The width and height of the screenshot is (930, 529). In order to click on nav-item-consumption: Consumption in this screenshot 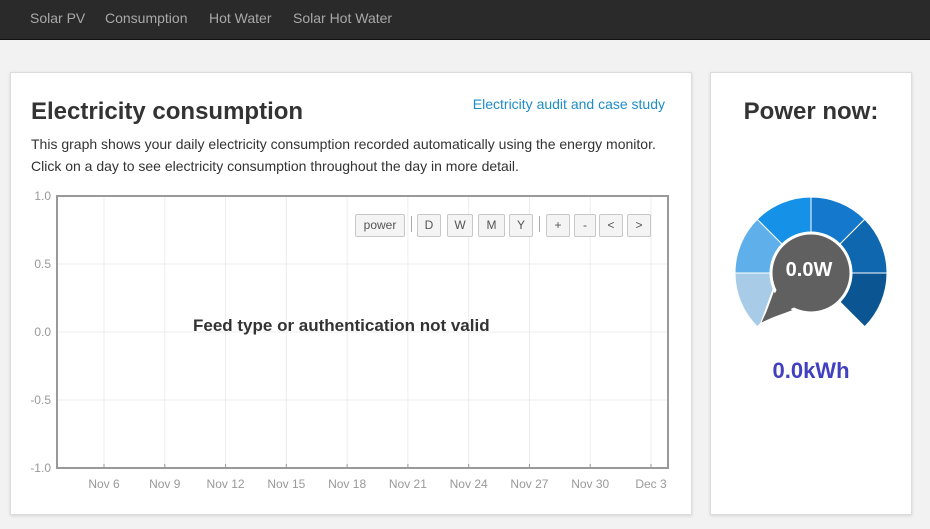, I will do `click(146, 18)`.